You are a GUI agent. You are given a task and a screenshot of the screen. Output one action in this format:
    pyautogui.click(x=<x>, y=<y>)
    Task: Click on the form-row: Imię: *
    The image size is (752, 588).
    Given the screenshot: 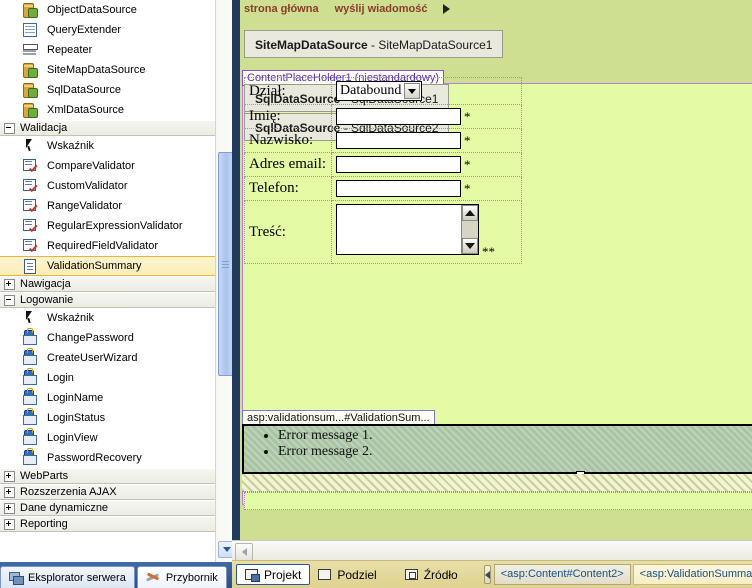 What is the action you would take?
    pyautogui.click(x=383, y=116)
    